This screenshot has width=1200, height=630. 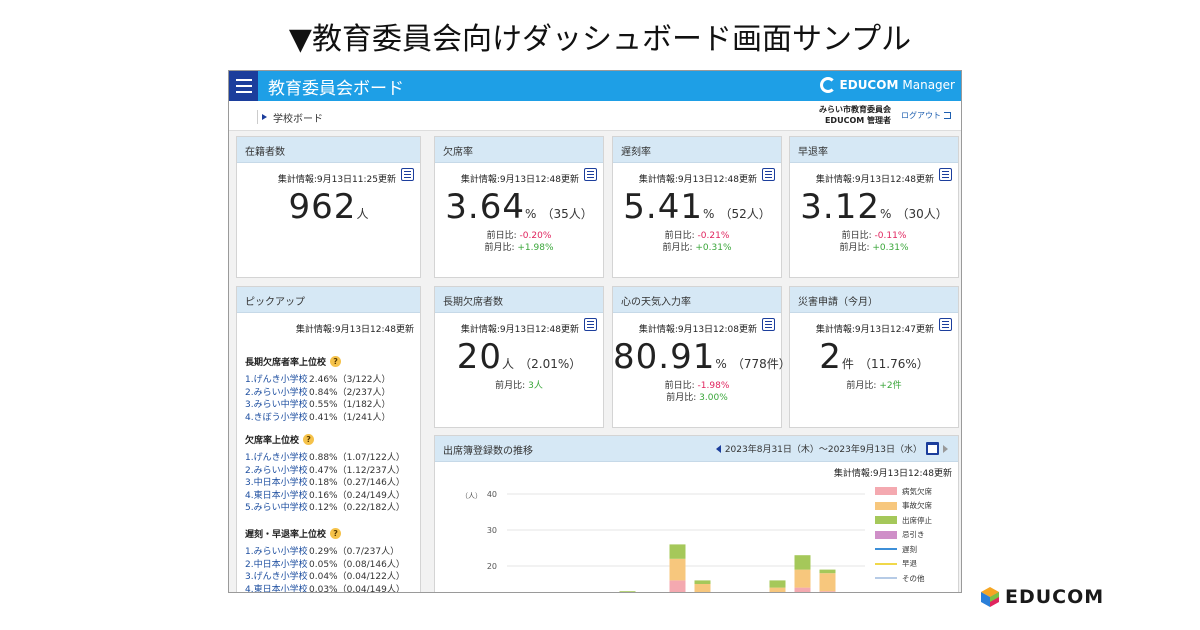 What do you see at coordinates (479, 357) in the screenshot?
I see `big-value: 20` at bounding box center [479, 357].